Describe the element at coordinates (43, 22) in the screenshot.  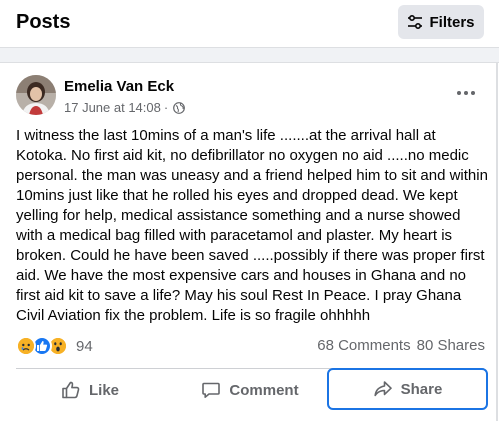
I see `page-title: Posts` at that location.